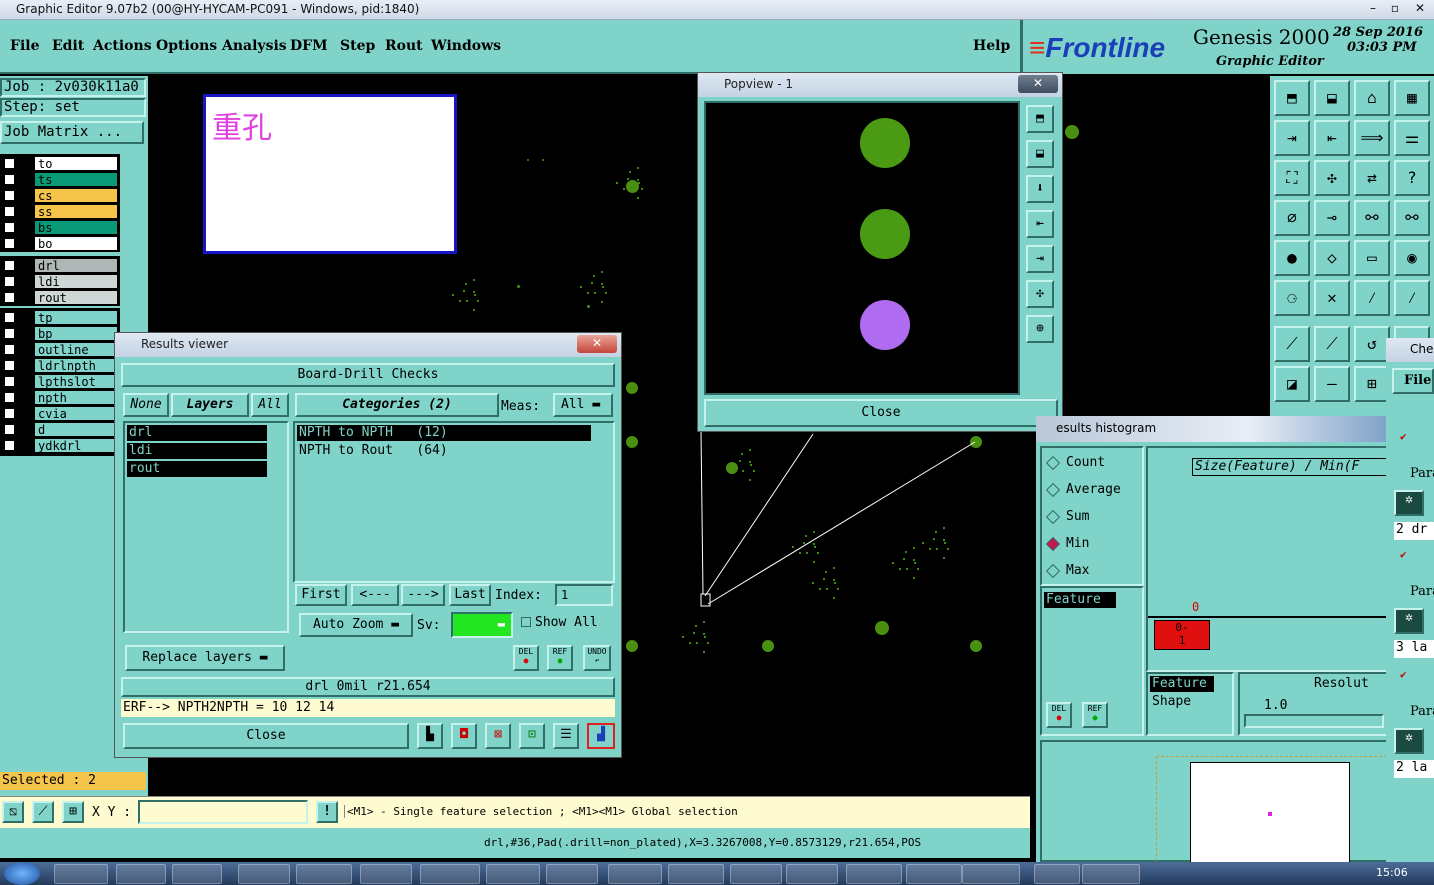  What do you see at coordinates (1095, 715) in the screenshot?
I see `hist-ref-button: REF ●` at bounding box center [1095, 715].